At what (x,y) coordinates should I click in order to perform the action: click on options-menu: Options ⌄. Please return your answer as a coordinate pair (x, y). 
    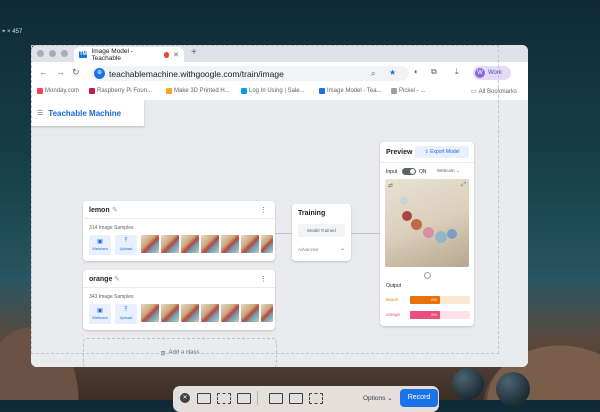
    Looking at the image, I should click on (378, 398).